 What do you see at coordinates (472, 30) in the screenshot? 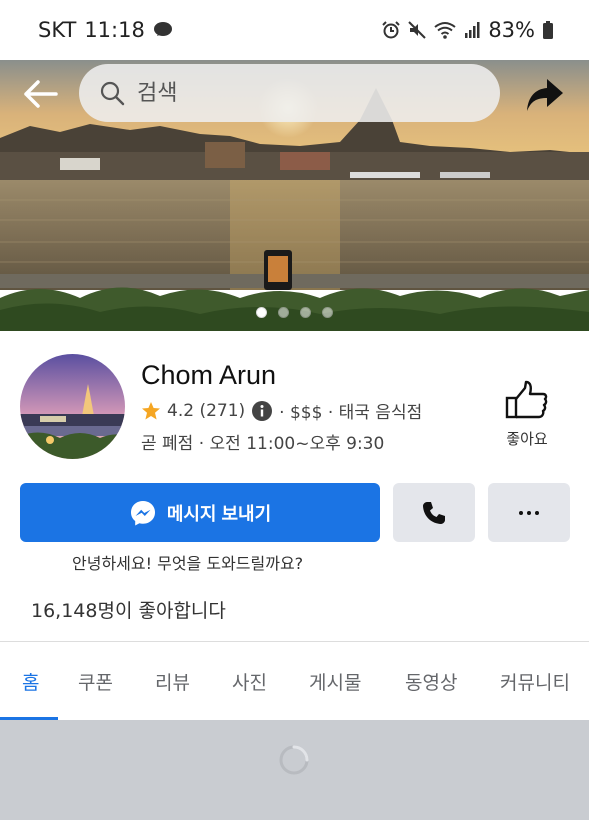
I see `signal-icon` at bounding box center [472, 30].